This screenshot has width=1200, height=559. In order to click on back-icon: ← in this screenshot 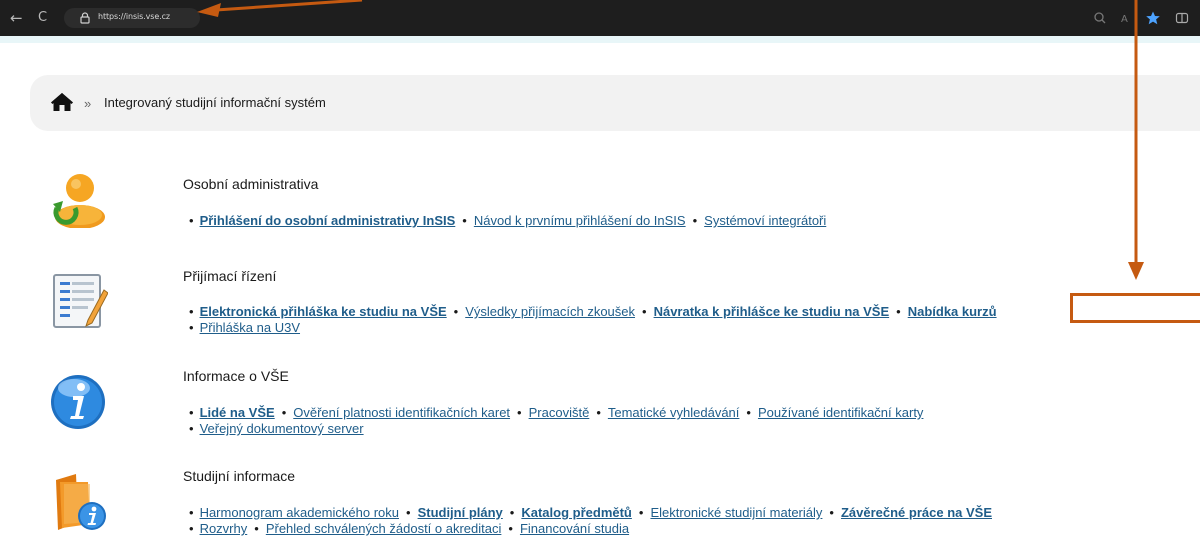, I will do `click(16, 18)`.